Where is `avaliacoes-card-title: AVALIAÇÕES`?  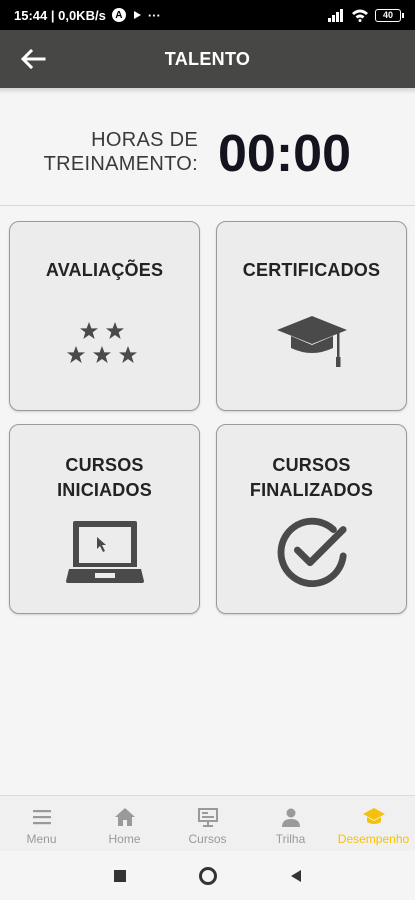
avaliacoes-card-title: AVALIAÇÕES is located at coordinates (104, 270).